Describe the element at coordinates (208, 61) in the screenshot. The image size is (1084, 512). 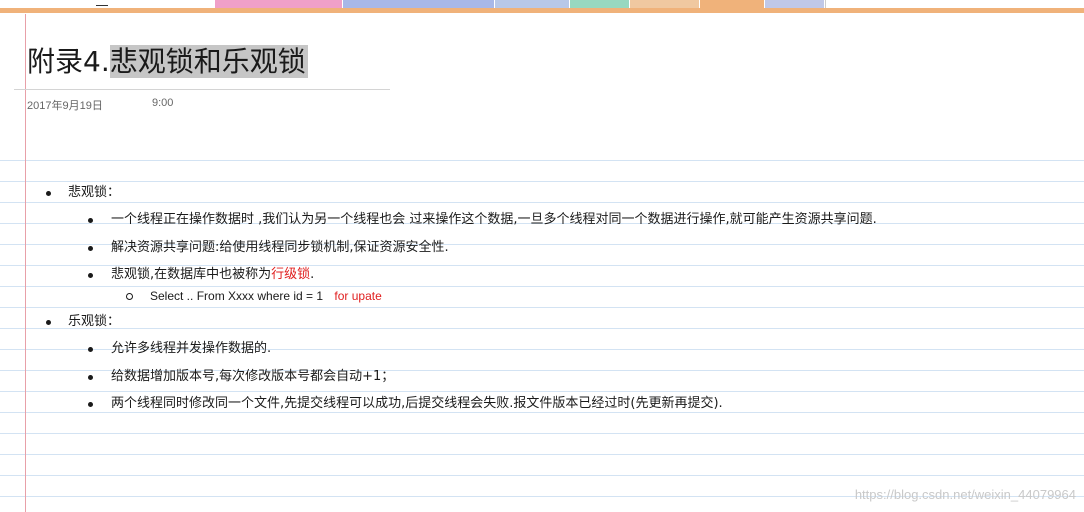
I see `page-title-selected-text: 悲观锁和乐观锁` at that location.